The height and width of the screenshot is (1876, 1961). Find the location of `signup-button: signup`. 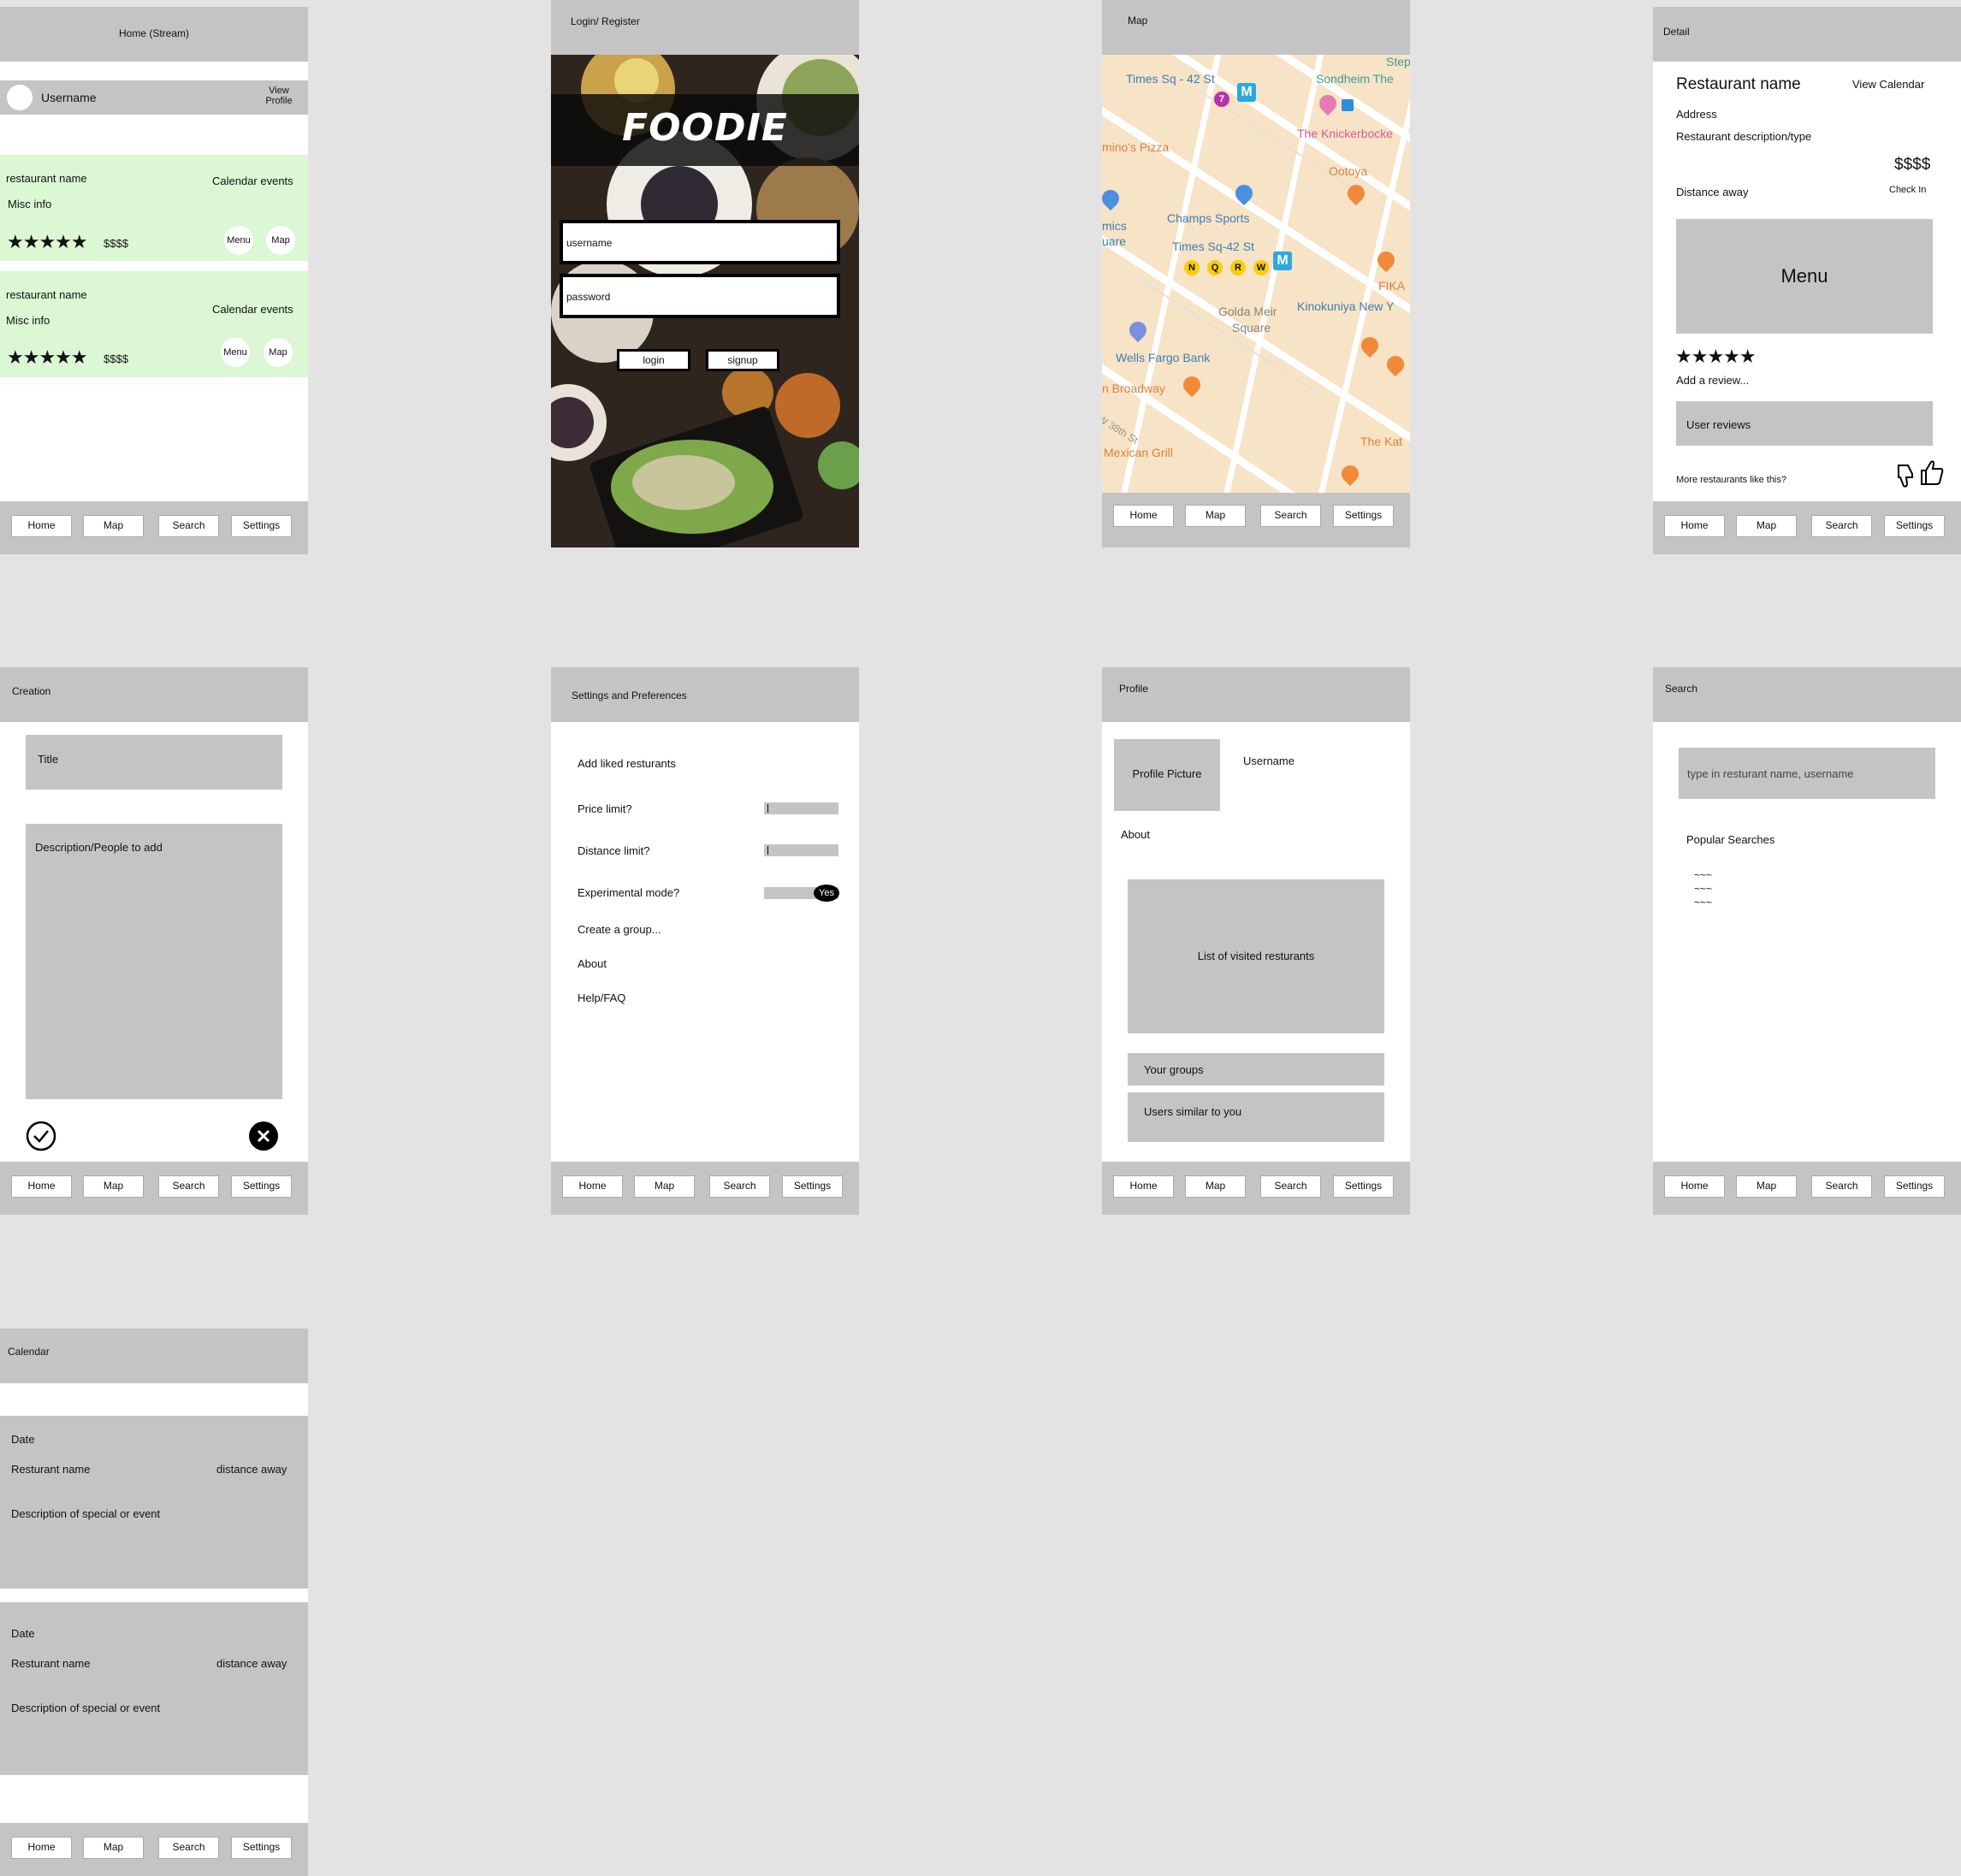

signup-button: signup is located at coordinates (742, 360).